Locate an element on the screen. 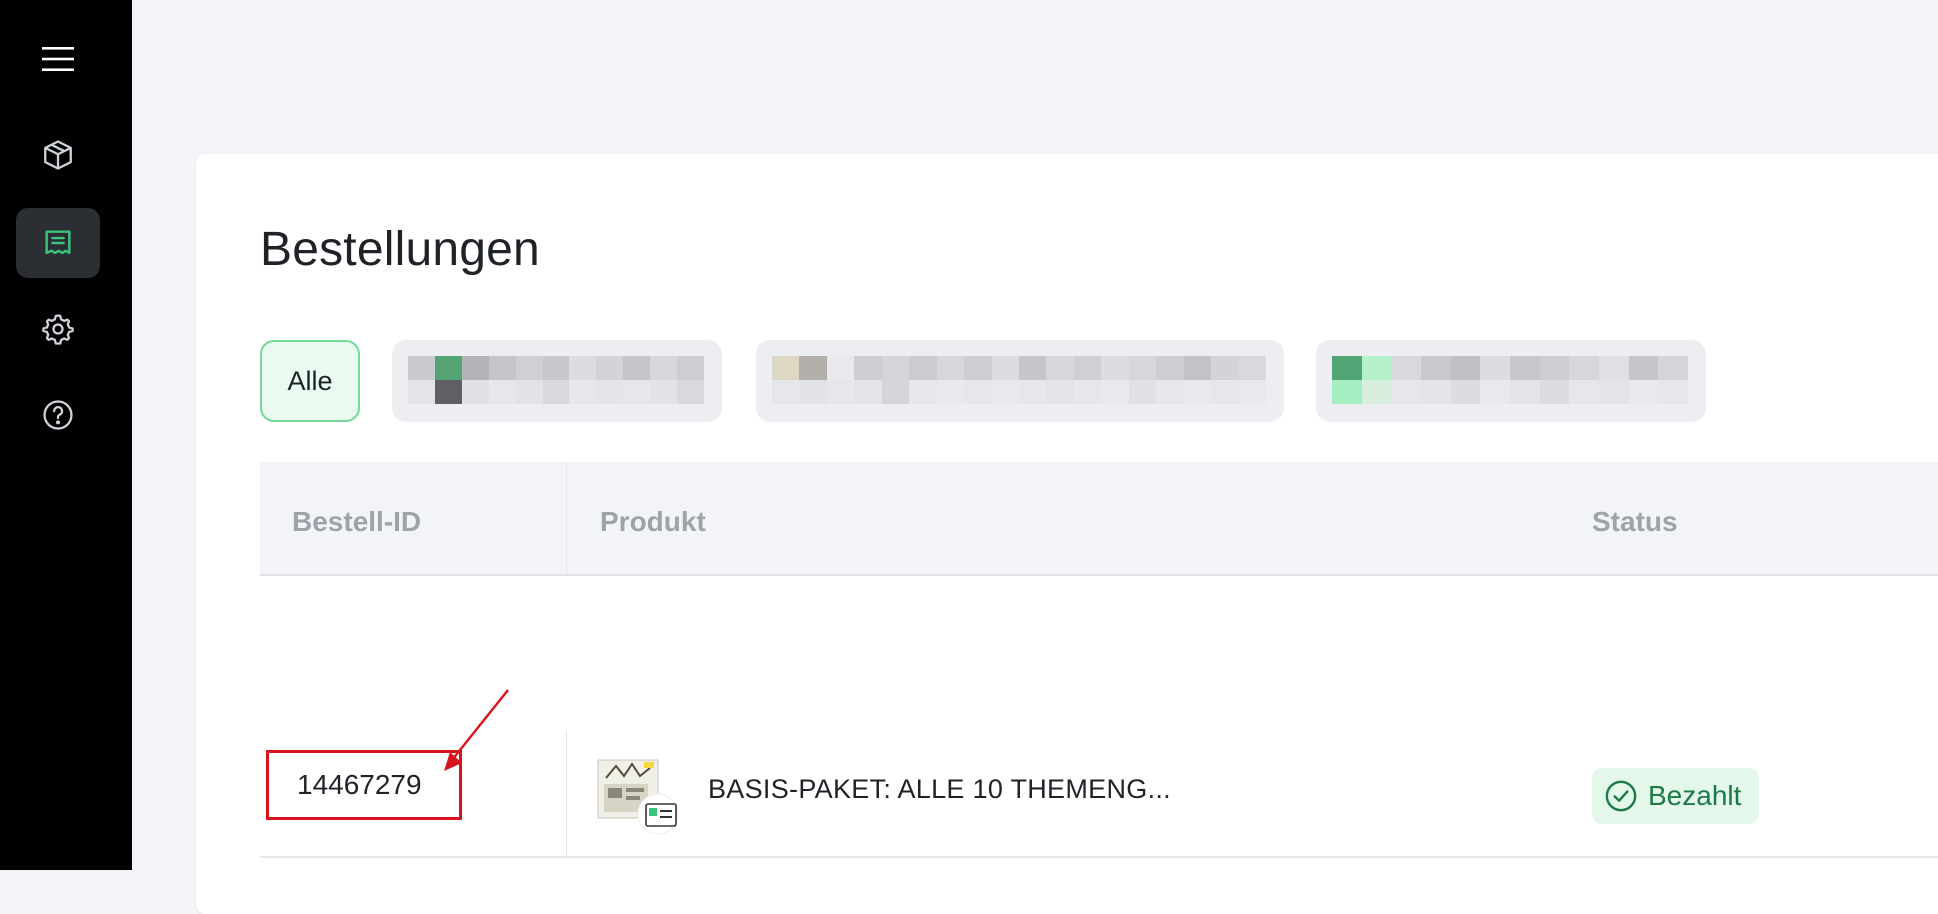 This screenshot has height=914, width=1938. status-badge: Bezahlt is located at coordinates (1676, 796).